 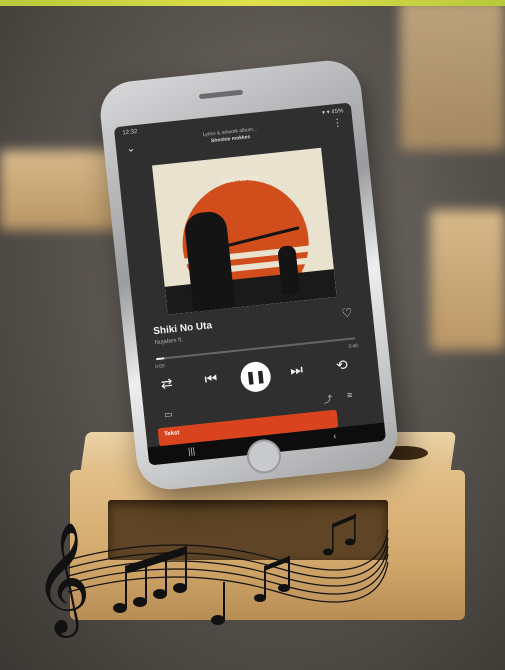 What do you see at coordinates (166, 384) in the screenshot?
I see `shuffle-icon: ⇄` at bounding box center [166, 384].